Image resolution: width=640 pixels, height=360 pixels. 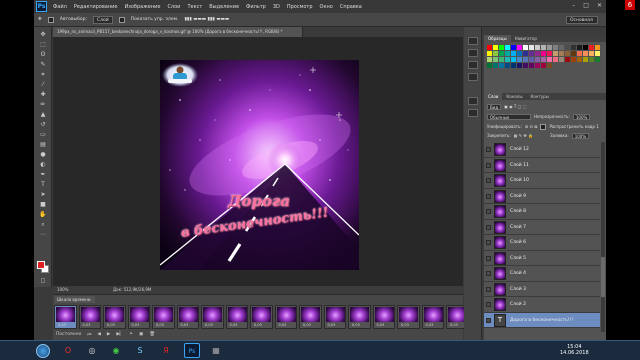 I want to click on quick-mask-icon: ◻, so click(x=43, y=281).